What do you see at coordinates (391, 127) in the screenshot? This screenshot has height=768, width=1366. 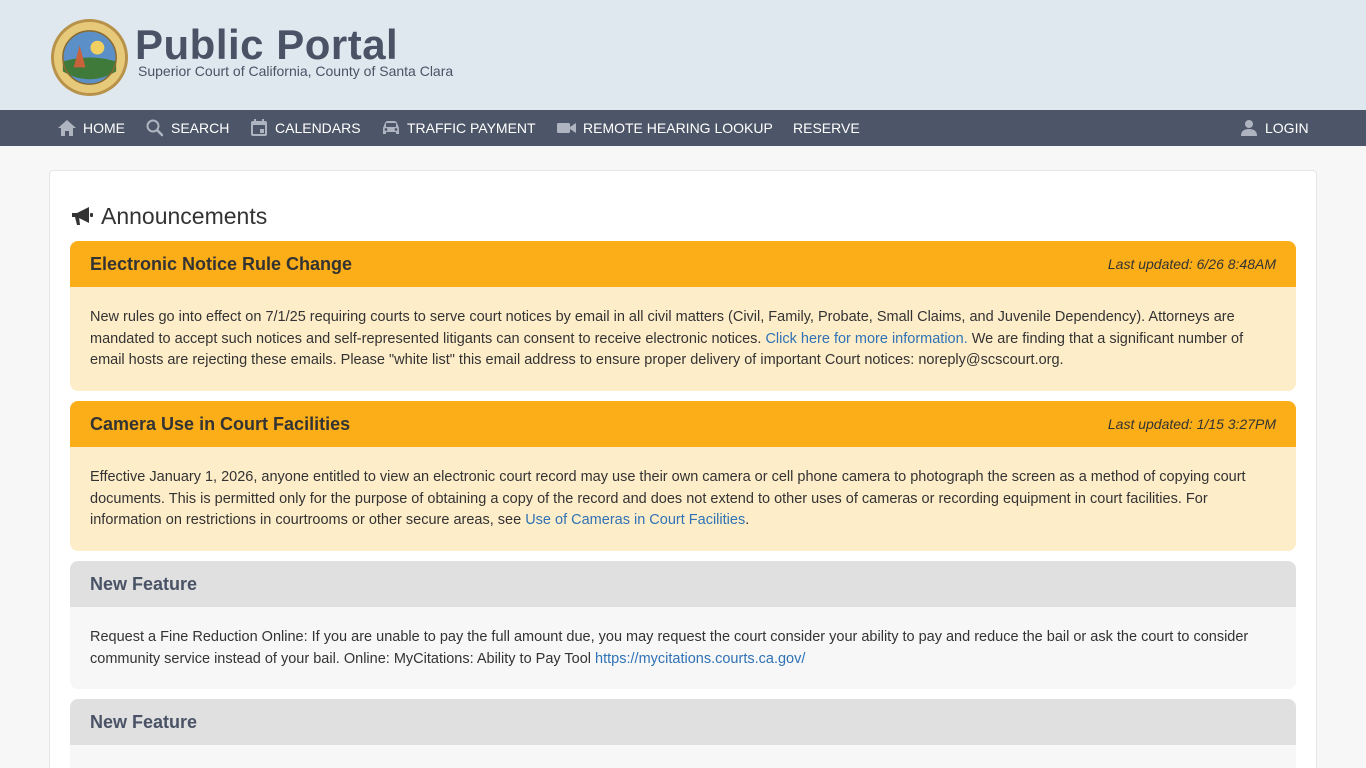 I see `car-icon` at bounding box center [391, 127].